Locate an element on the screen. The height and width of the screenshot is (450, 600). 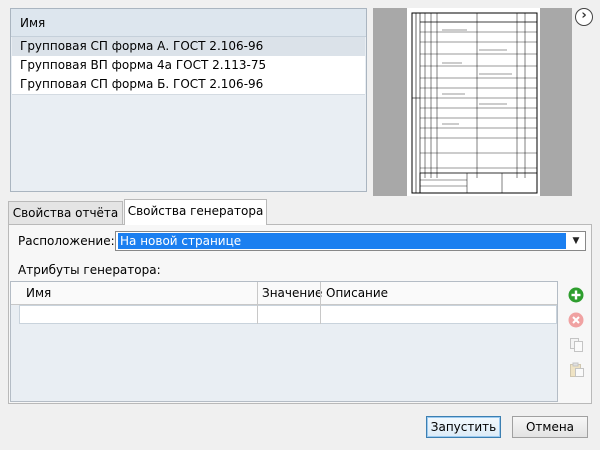
column-header-description: Описание is located at coordinates (357, 293).